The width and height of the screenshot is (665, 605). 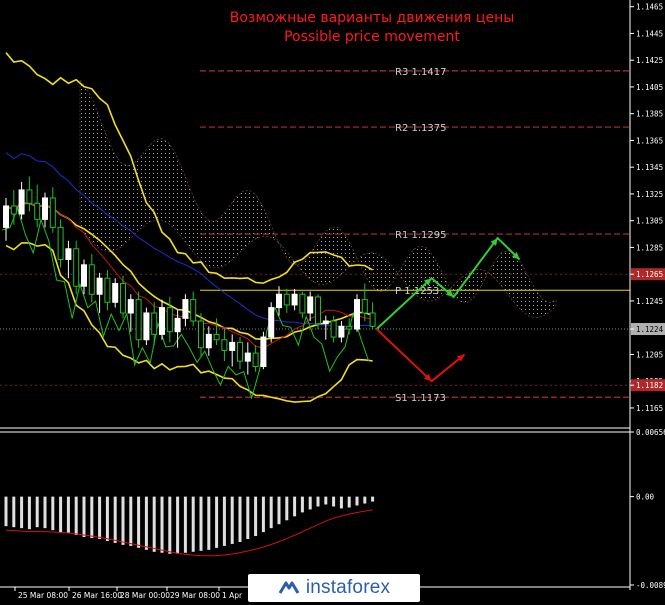 What do you see at coordinates (649, 60) in the screenshot?
I see `price-tick-label: 1.1425` at bounding box center [649, 60].